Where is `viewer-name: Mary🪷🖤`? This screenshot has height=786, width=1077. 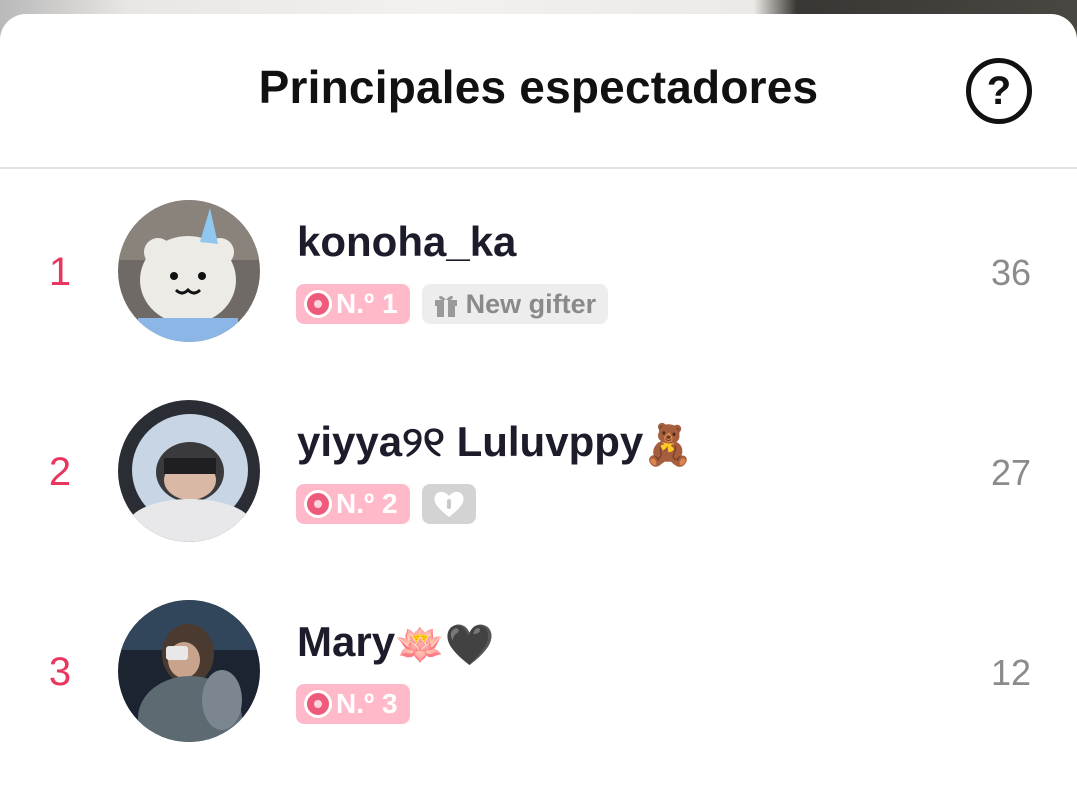 viewer-name: Mary🪷🖤 is located at coordinates (396, 643).